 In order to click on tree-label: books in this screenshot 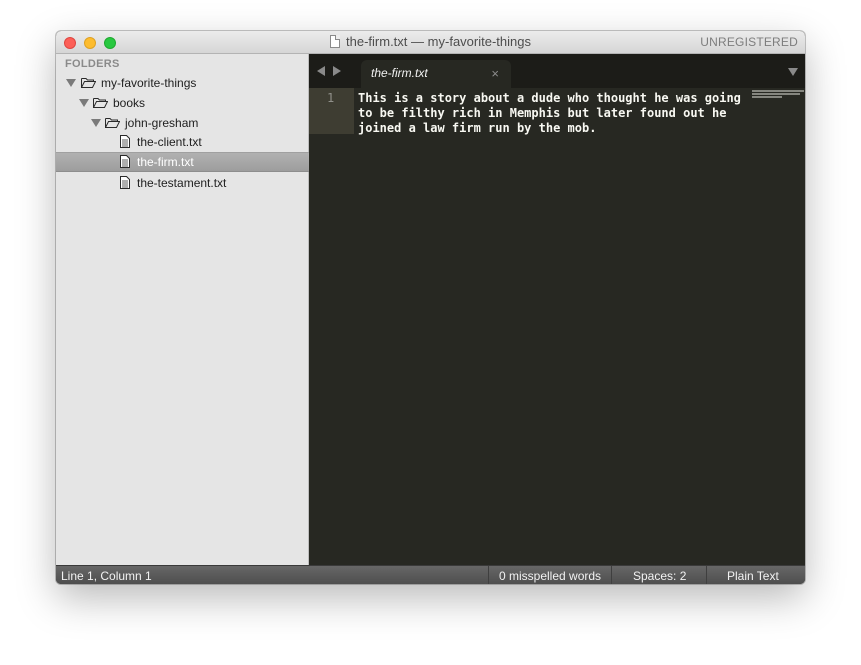, I will do `click(129, 103)`.